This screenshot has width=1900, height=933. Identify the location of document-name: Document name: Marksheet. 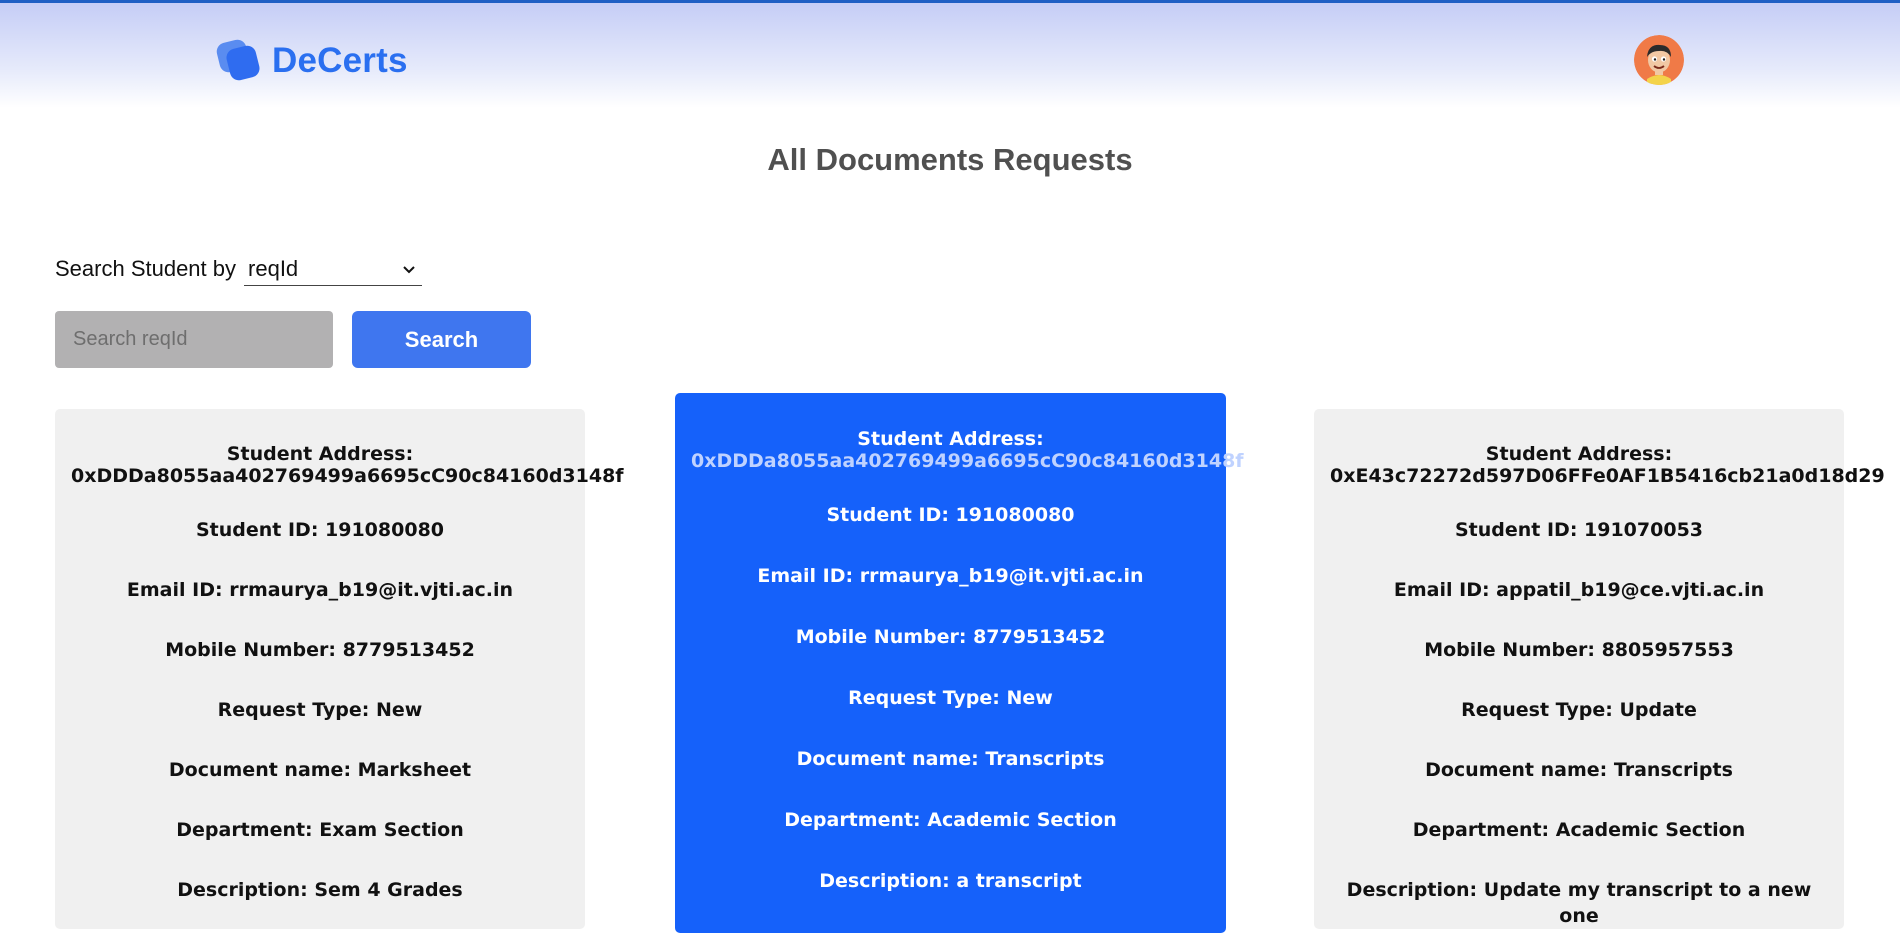
(320, 770).